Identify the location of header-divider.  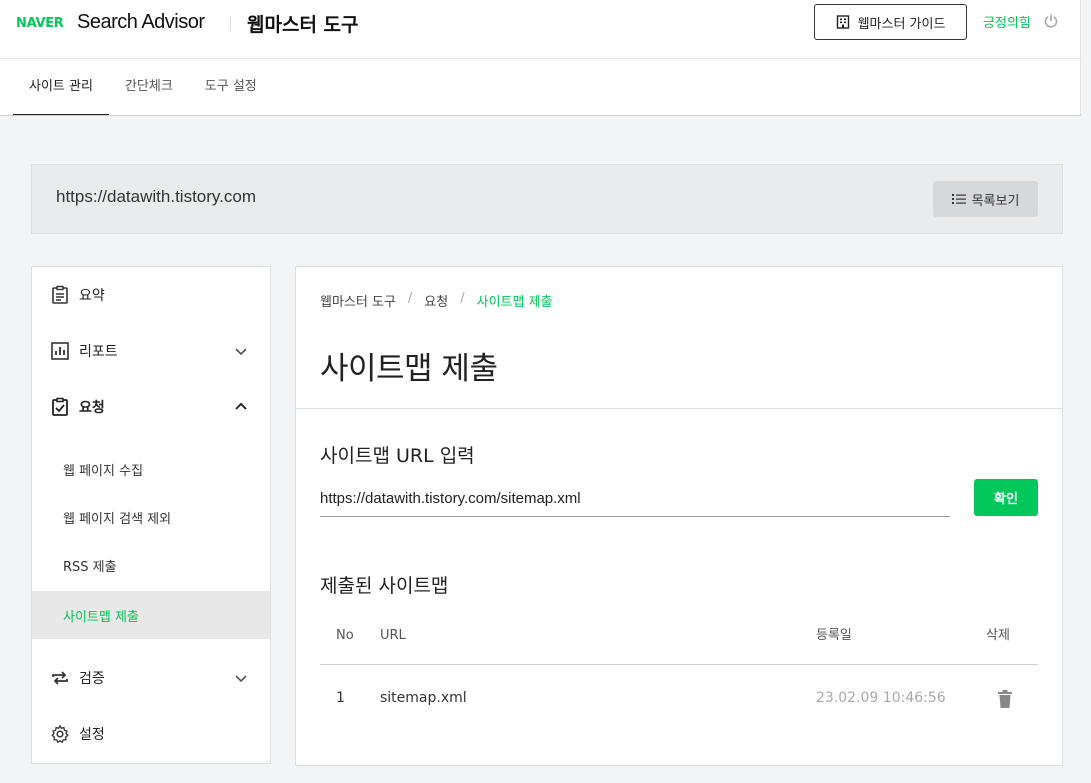
(230, 23).